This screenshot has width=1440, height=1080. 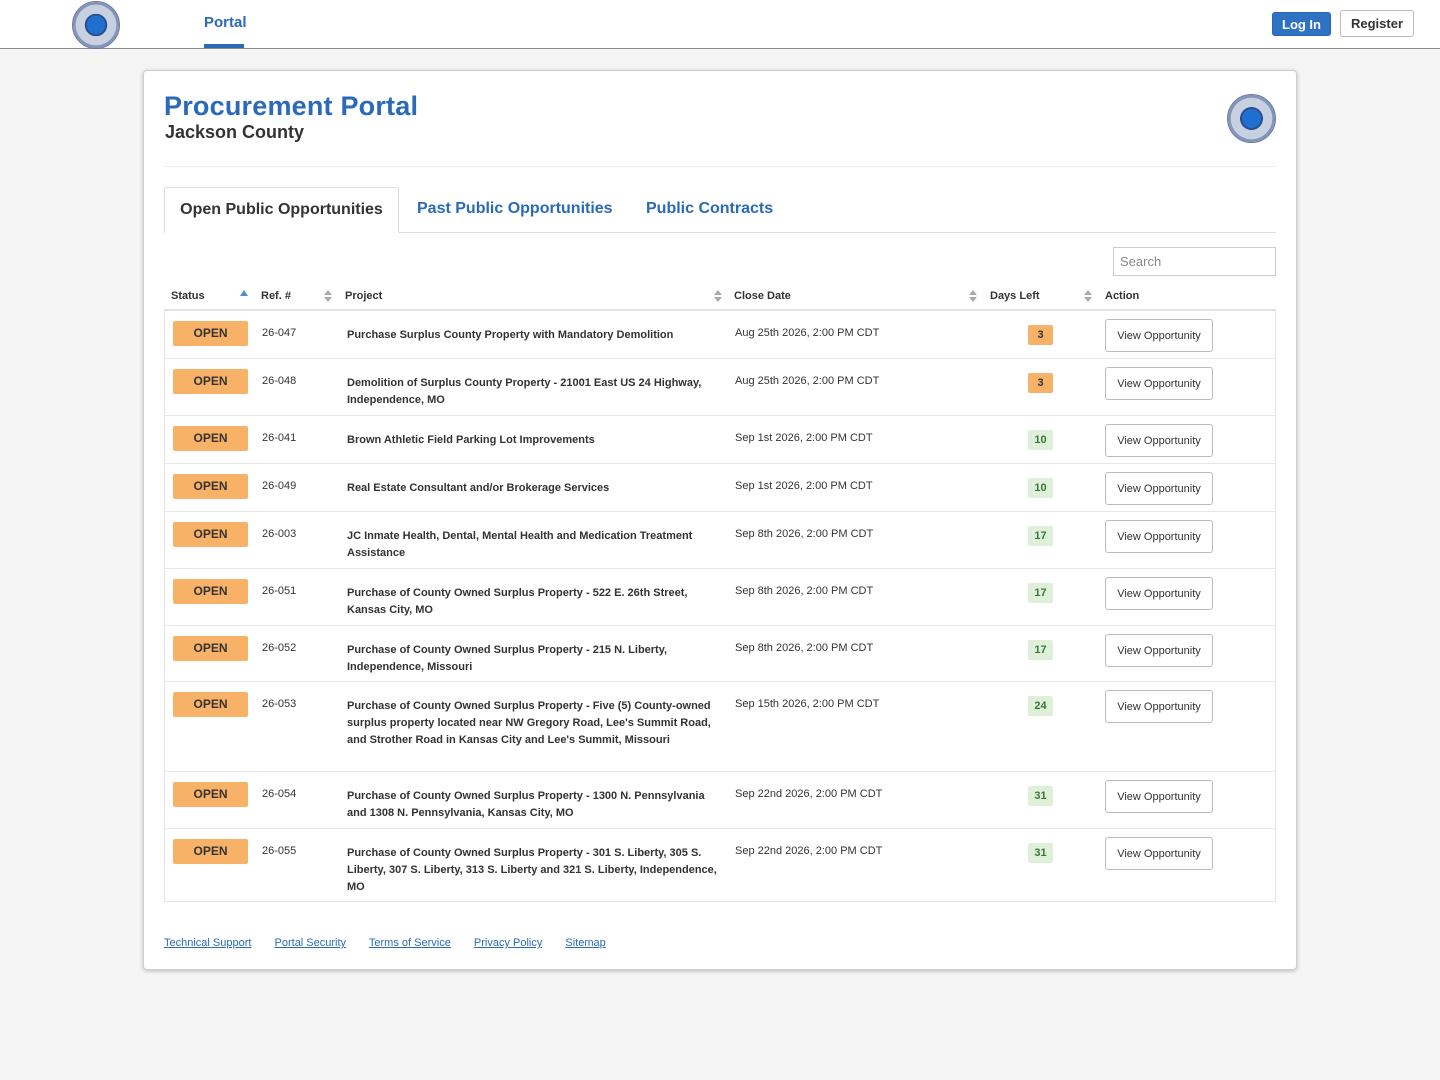 What do you see at coordinates (762, 296) in the screenshot?
I see `column-header-close-date: Close Date` at bounding box center [762, 296].